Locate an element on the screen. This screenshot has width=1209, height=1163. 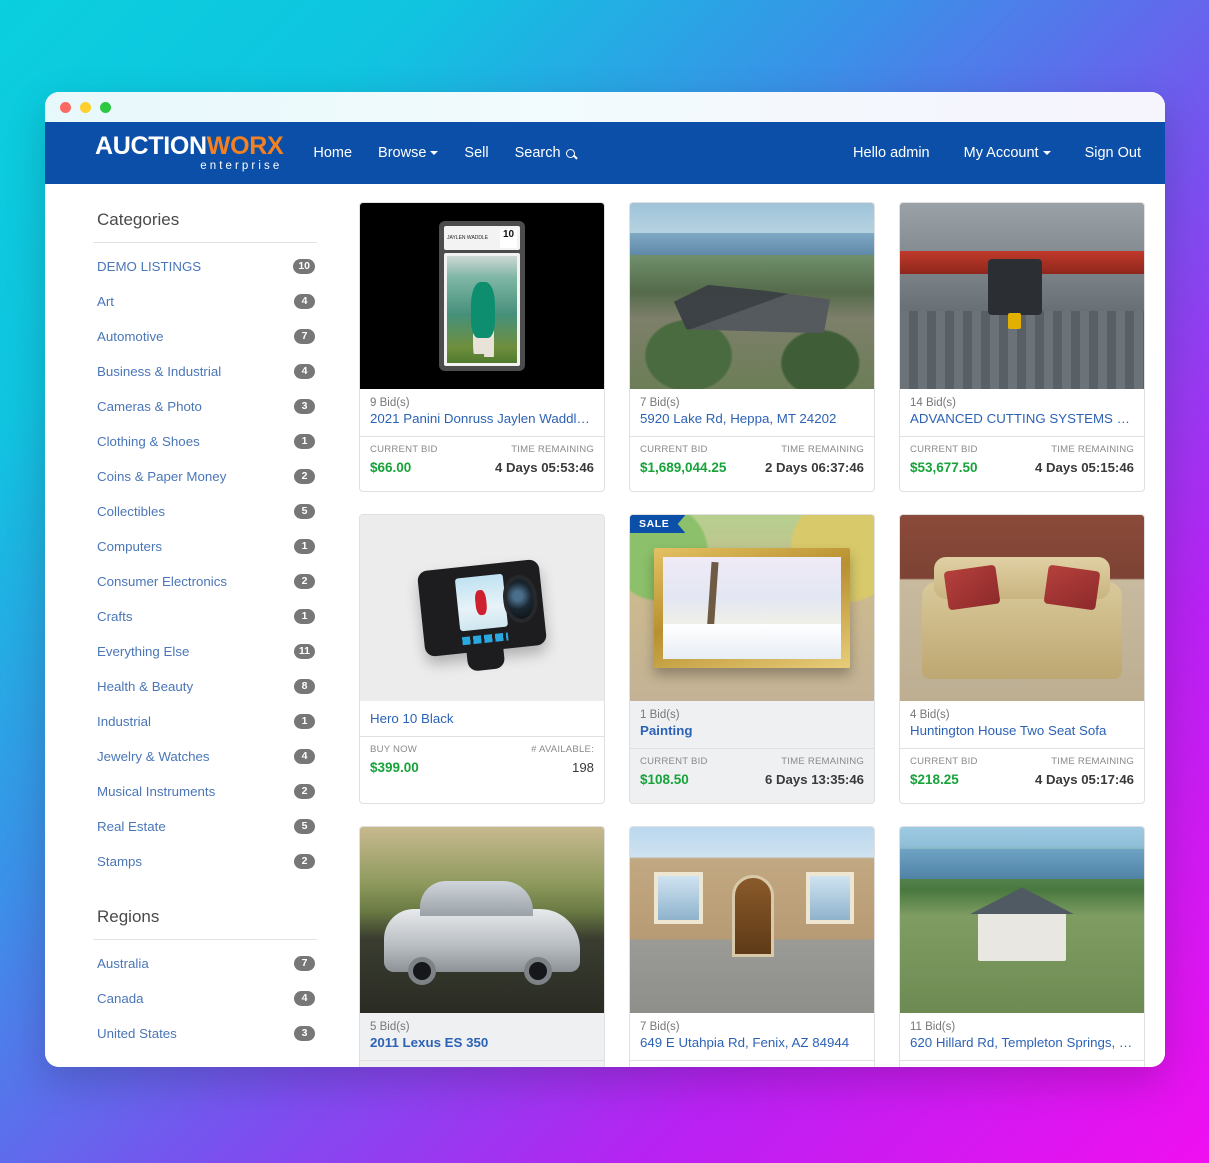
listing-title: 5920 Lake Rd, Heppa, MT 24202 is located at coordinates (752, 418).